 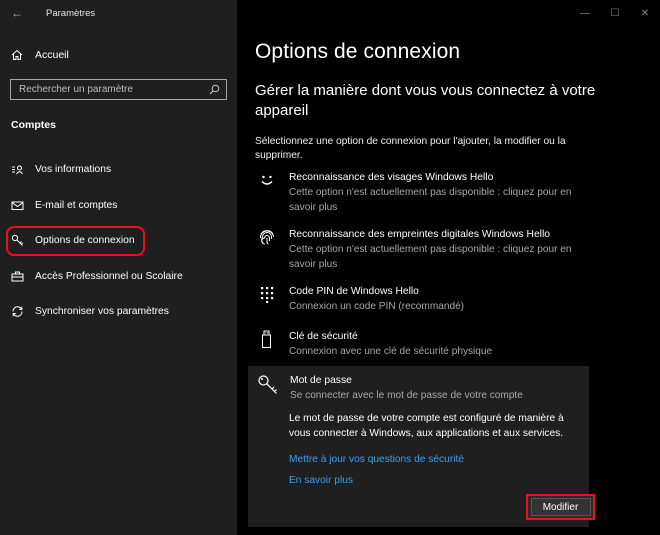 I want to click on maximize-button: ☐, so click(x=615, y=13).